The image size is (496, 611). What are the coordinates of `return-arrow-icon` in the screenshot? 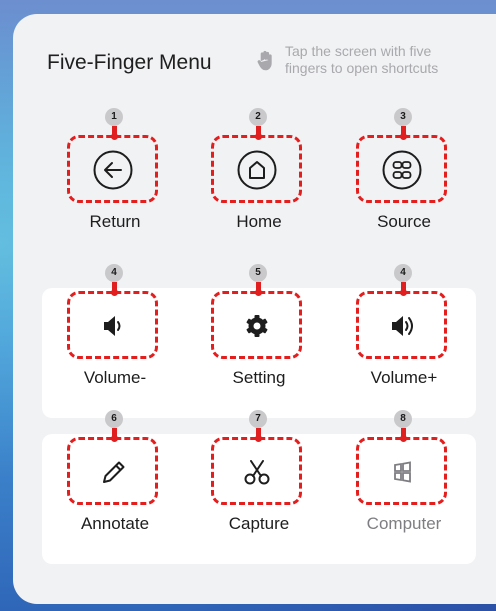 It's located at (113, 170).